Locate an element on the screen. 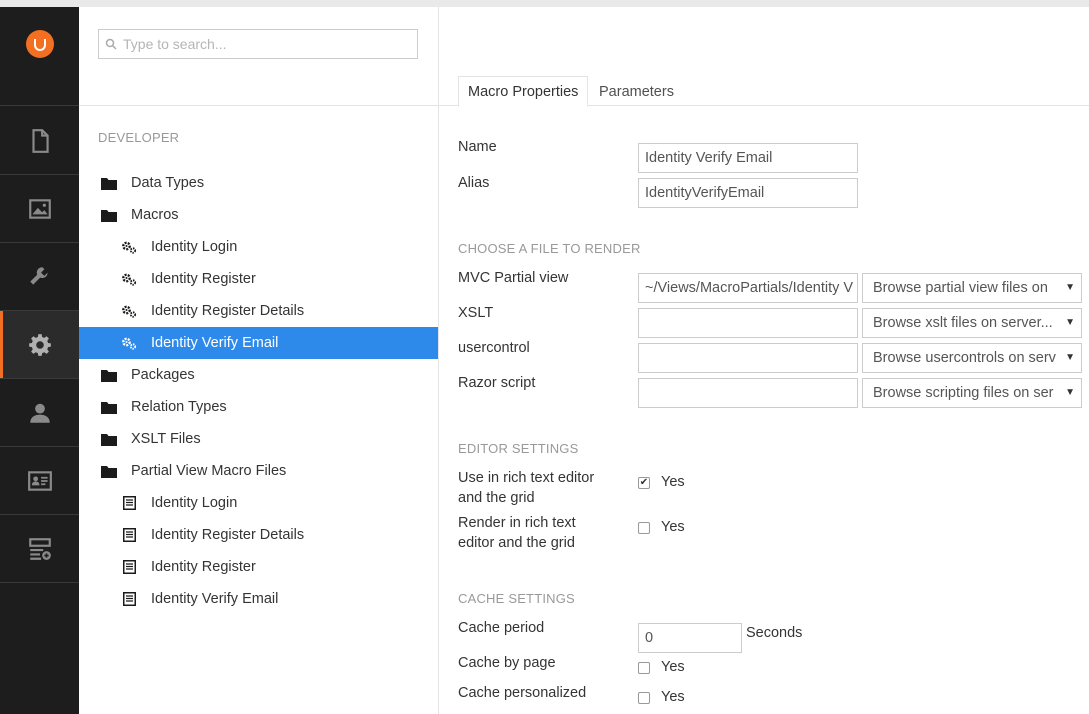  tree-item-label: Macros is located at coordinates (155, 215).